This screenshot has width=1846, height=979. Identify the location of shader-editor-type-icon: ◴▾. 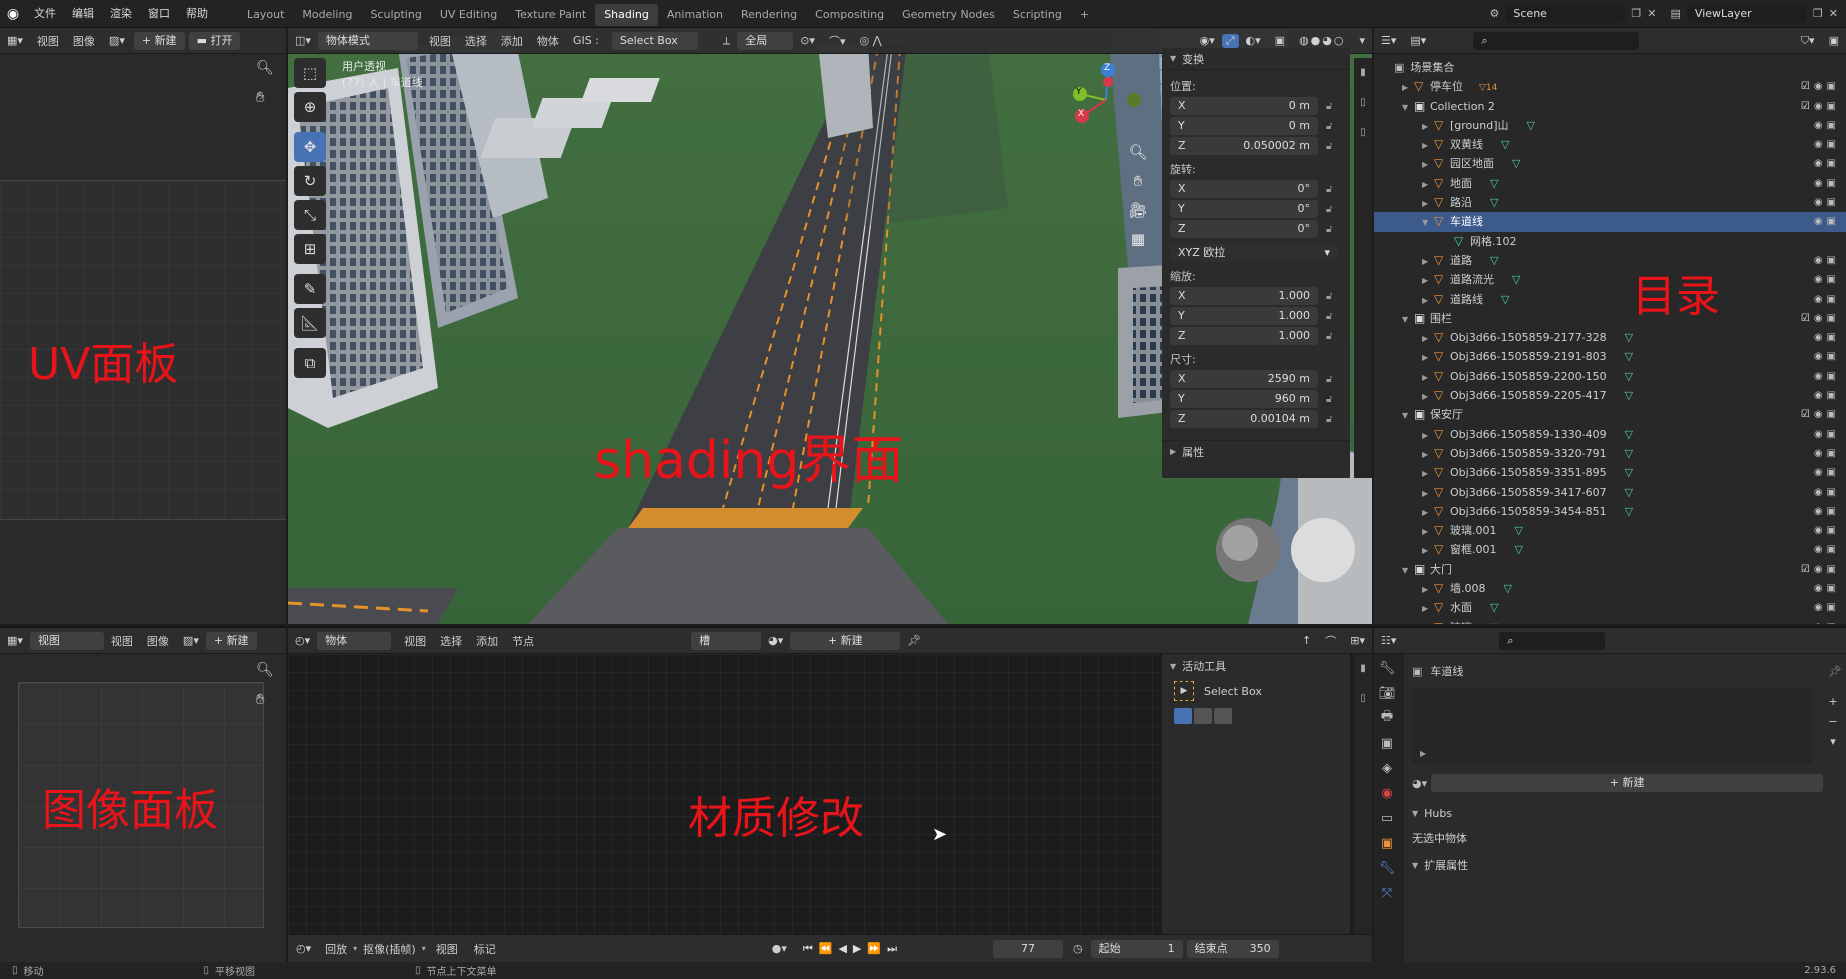
(302, 640).